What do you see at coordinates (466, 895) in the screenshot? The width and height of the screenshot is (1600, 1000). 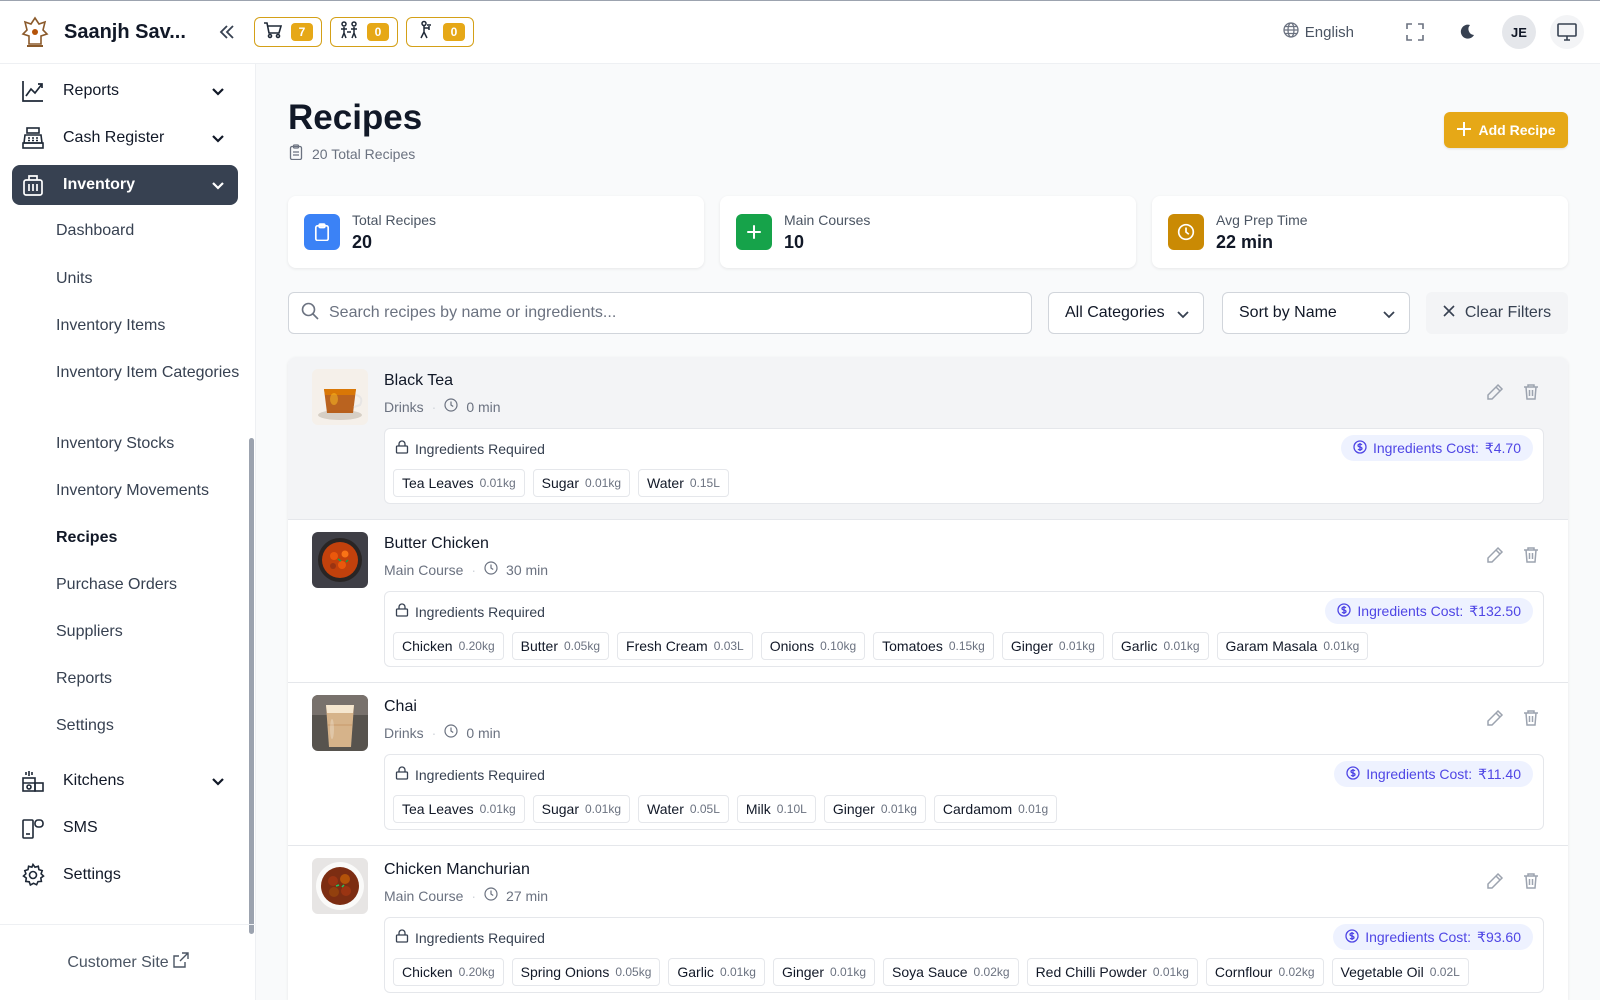 I see `recipe-meta: Main Course · 27 min` at bounding box center [466, 895].